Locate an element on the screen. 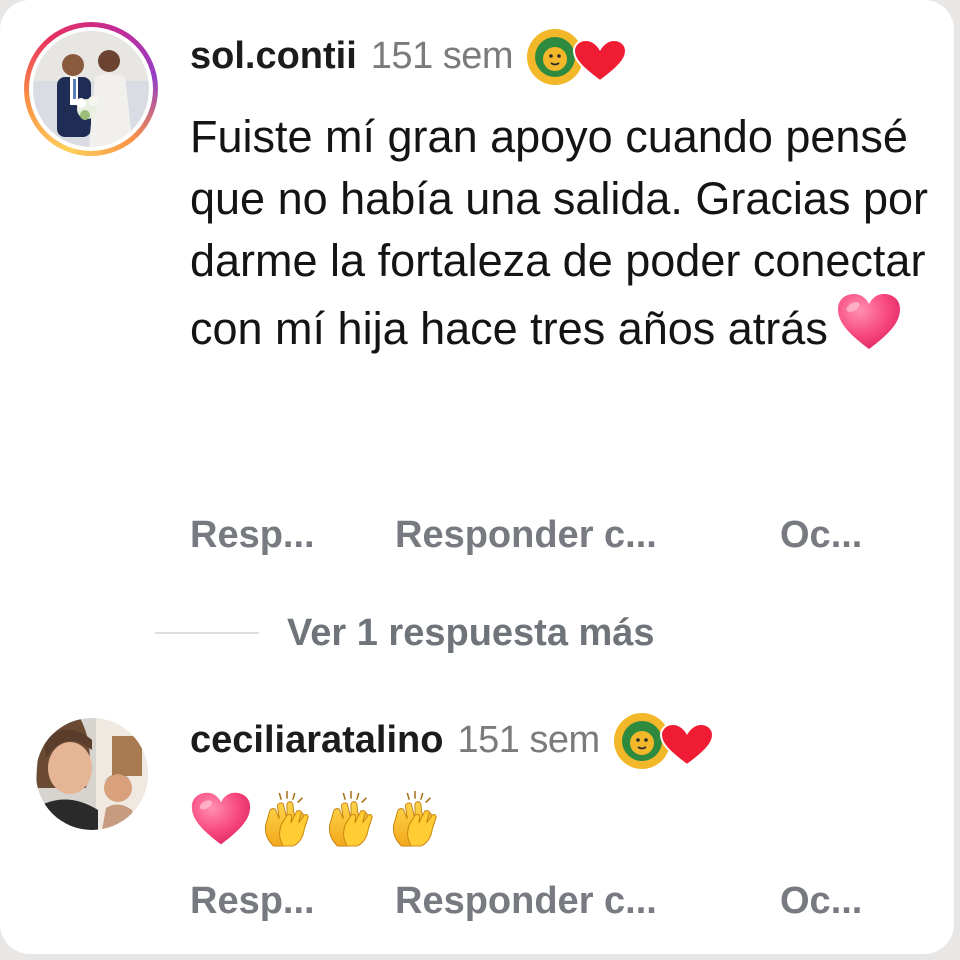  story-ring is located at coordinates (91, 89).